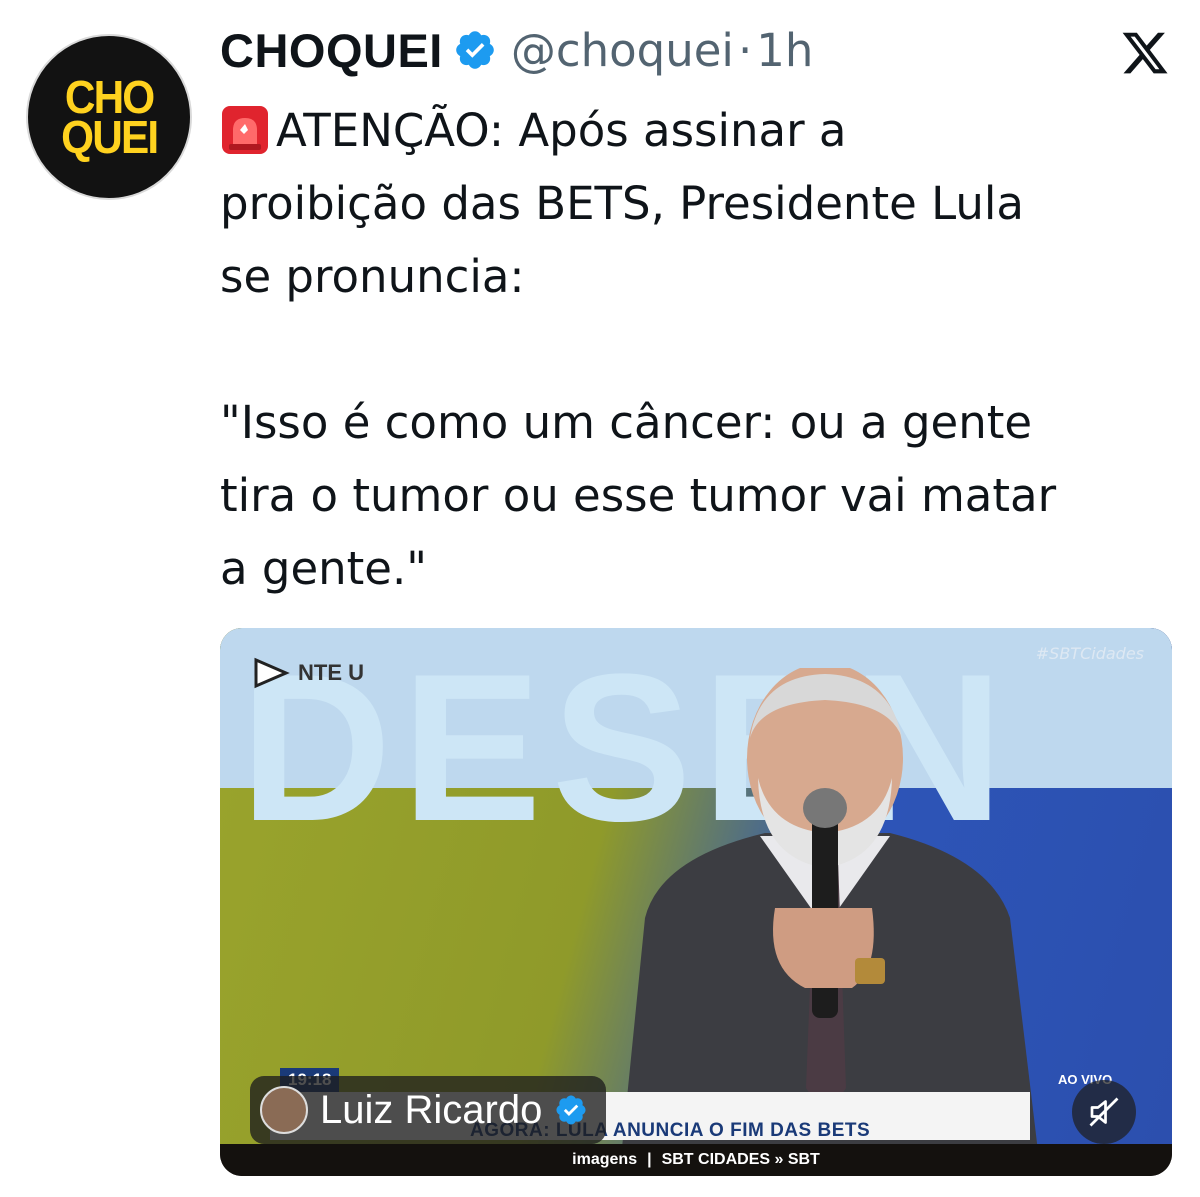 The width and height of the screenshot is (1200, 1197). What do you see at coordinates (284, 1110) in the screenshot?
I see `tagged-user-avatar` at bounding box center [284, 1110].